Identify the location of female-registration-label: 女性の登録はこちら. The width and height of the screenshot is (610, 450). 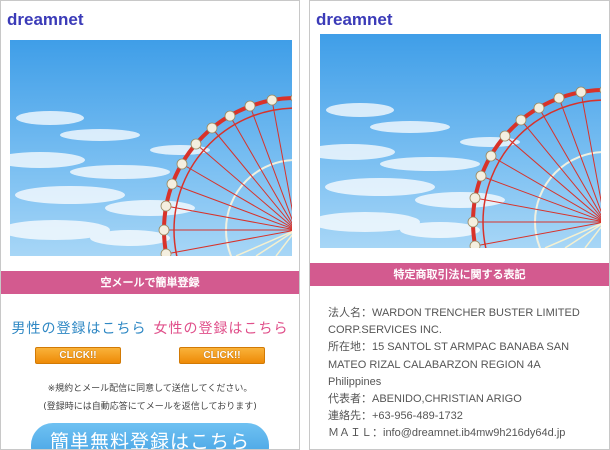
(221, 328).